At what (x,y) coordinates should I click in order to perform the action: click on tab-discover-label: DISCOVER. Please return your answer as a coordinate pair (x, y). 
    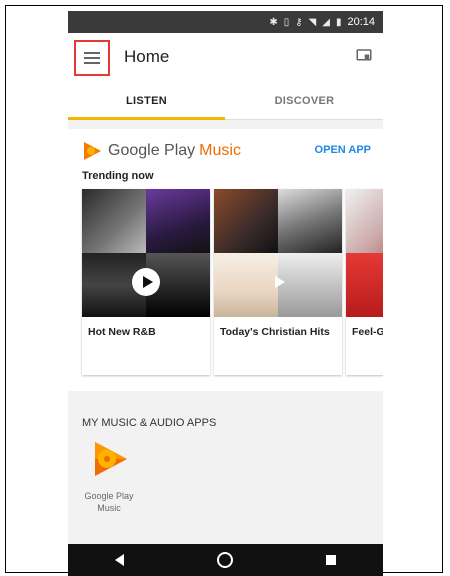
    Looking at the image, I should click on (304, 101).